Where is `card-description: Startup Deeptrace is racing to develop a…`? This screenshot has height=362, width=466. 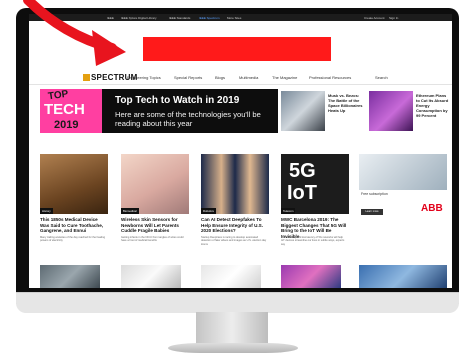 card-description: Startup Deeptrace is racing to develop a… is located at coordinates (234, 241).